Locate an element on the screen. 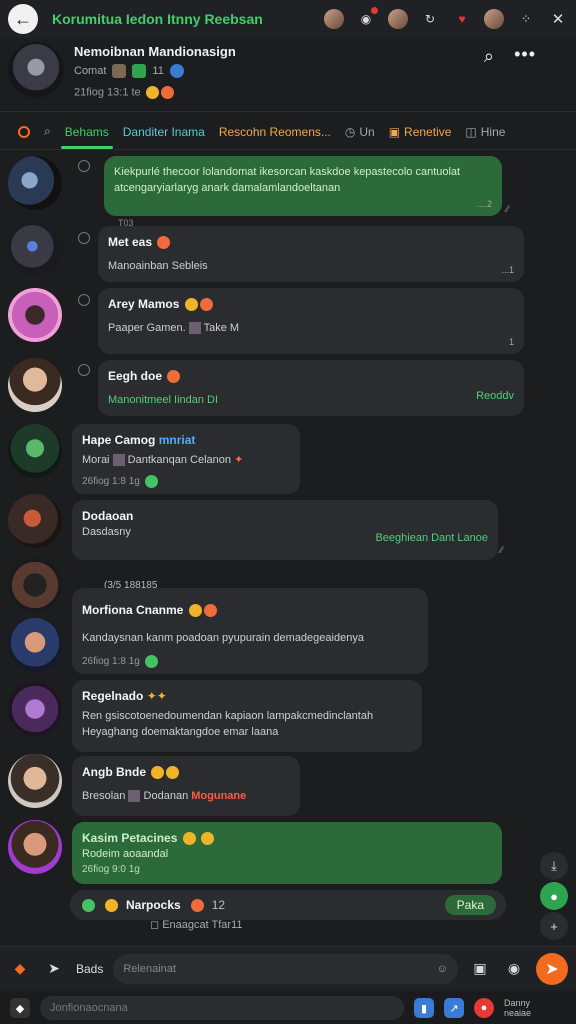  tab-home-icon is located at coordinates (24, 131).